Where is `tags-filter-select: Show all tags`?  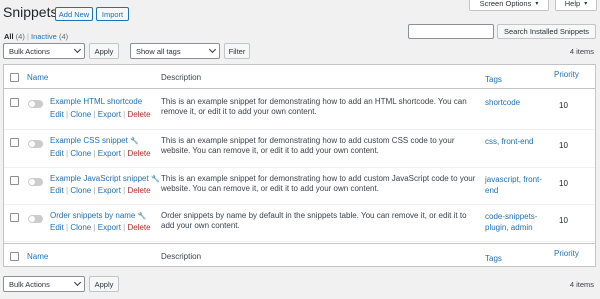 tags-filter-select: Show all tags is located at coordinates (175, 51).